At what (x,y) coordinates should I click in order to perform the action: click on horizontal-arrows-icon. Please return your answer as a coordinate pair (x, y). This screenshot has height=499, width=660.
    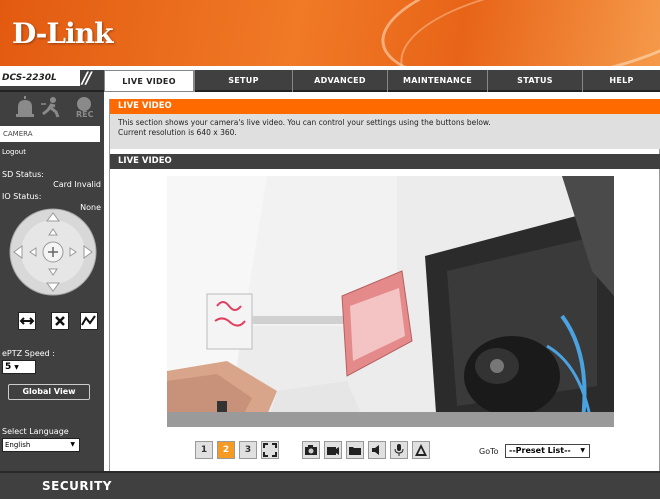
    Looking at the image, I should click on (27, 321).